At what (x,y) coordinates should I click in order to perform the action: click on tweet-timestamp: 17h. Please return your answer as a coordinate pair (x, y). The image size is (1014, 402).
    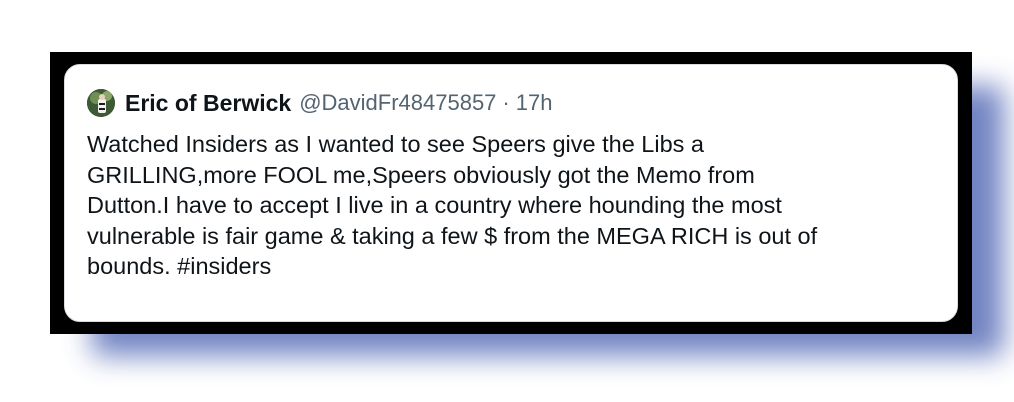
    Looking at the image, I should click on (534, 103).